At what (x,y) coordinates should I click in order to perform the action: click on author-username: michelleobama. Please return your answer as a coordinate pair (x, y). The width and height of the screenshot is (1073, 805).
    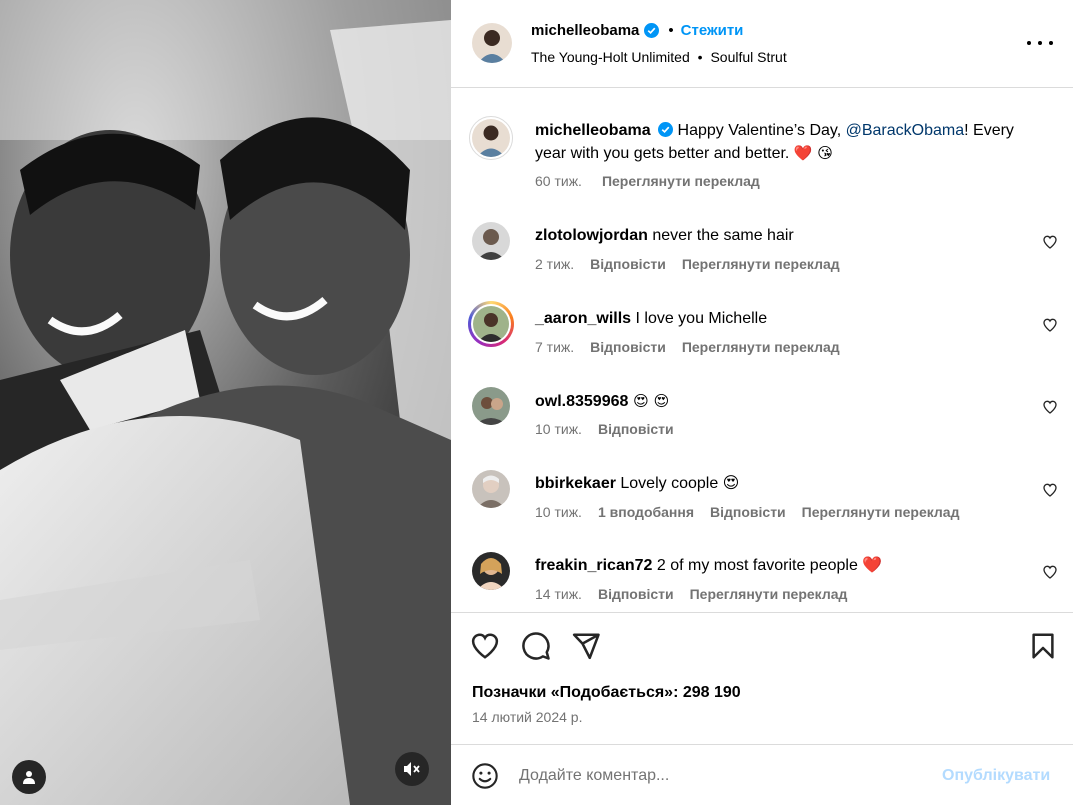
    Looking at the image, I should click on (585, 30).